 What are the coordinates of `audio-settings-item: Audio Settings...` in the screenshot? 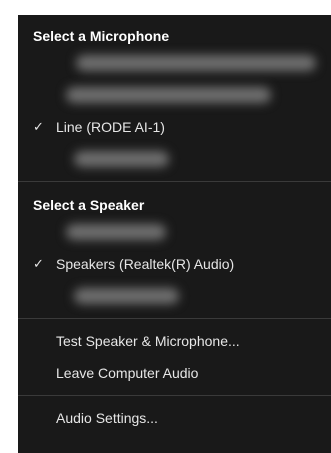 It's located at (174, 418).